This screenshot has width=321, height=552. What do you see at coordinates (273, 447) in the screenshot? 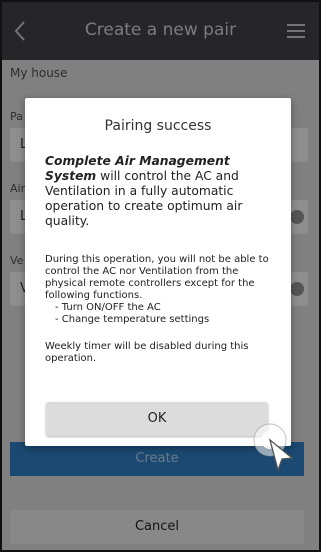
I see `tap-cursor-icon` at bounding box center [273, 447].